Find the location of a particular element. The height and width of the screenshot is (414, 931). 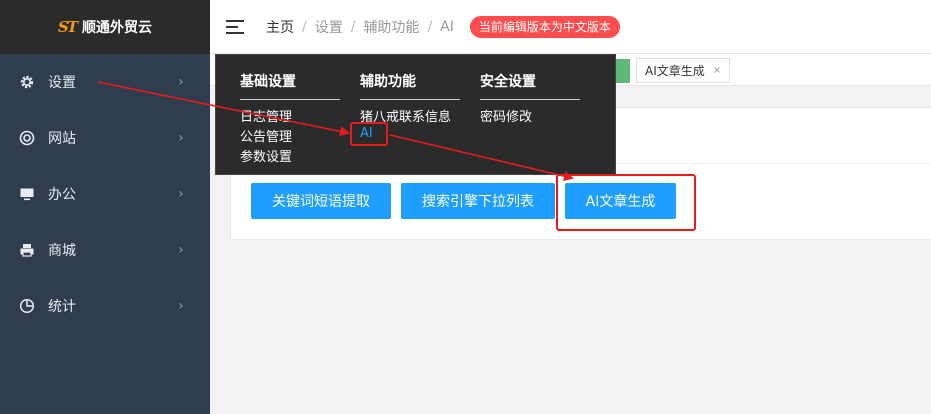

breadcrumb-home: 主页 is located at coordinates (280, 27).